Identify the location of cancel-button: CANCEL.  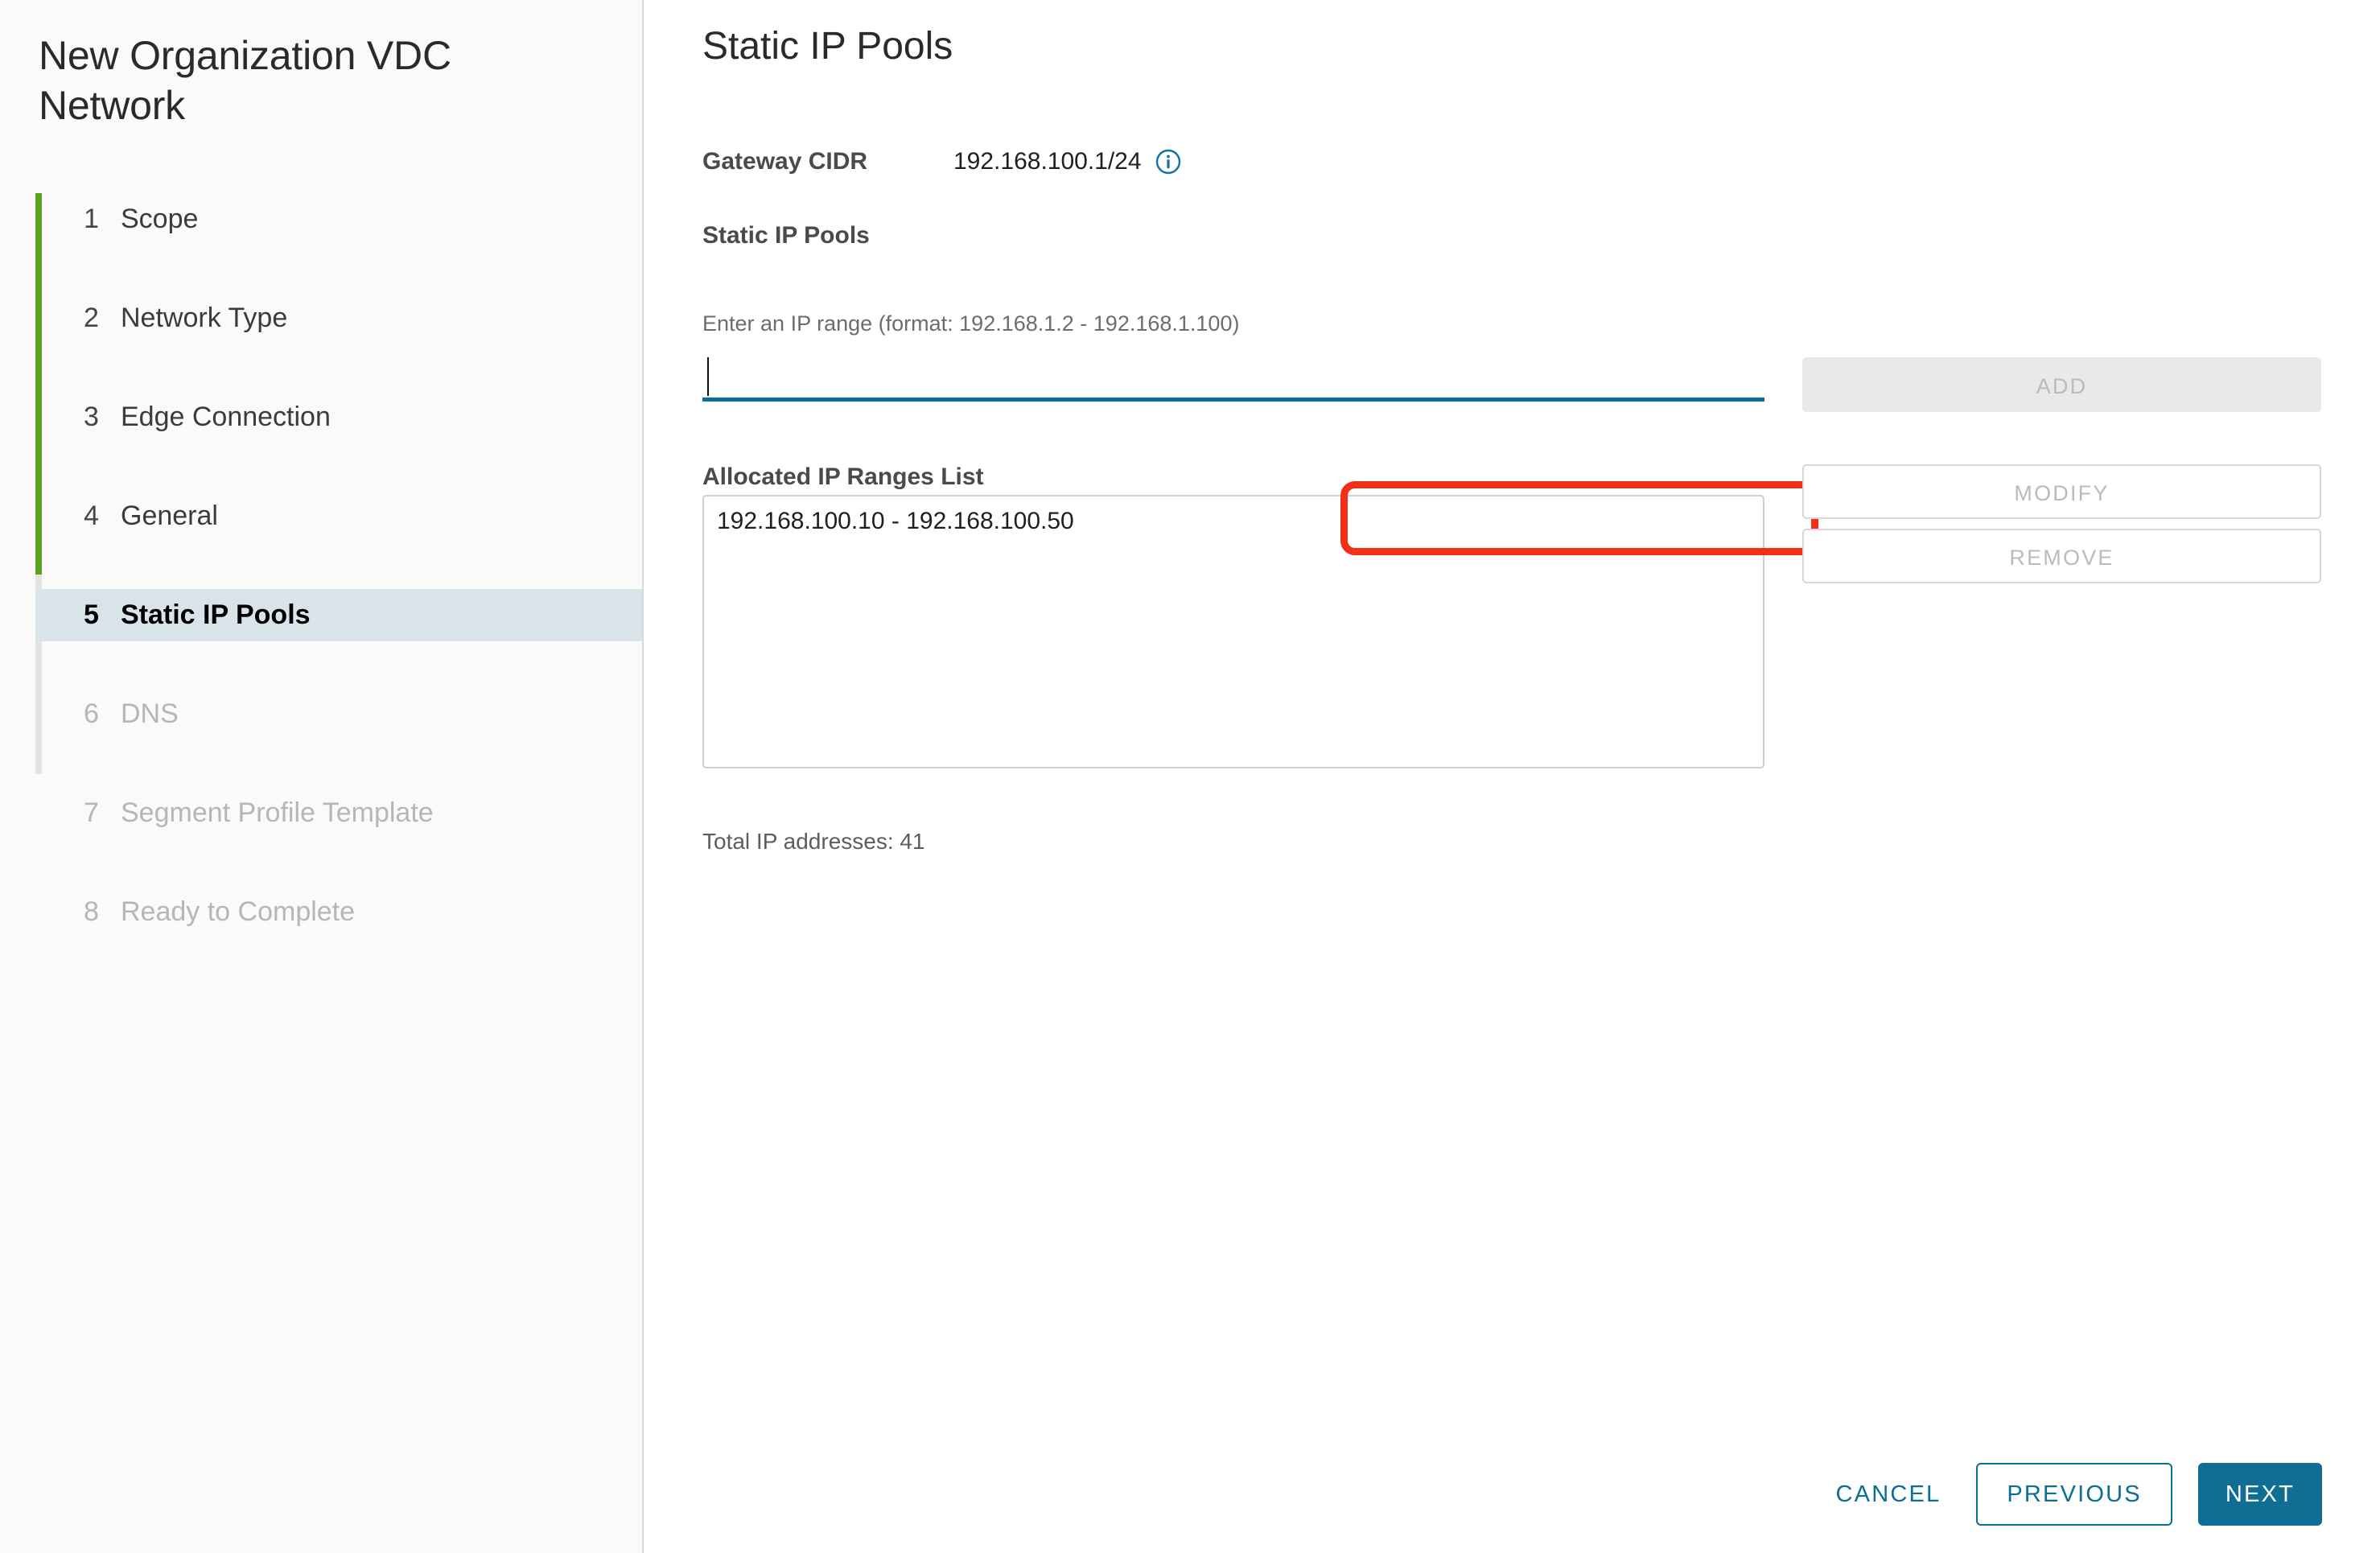
(1906, 1494).